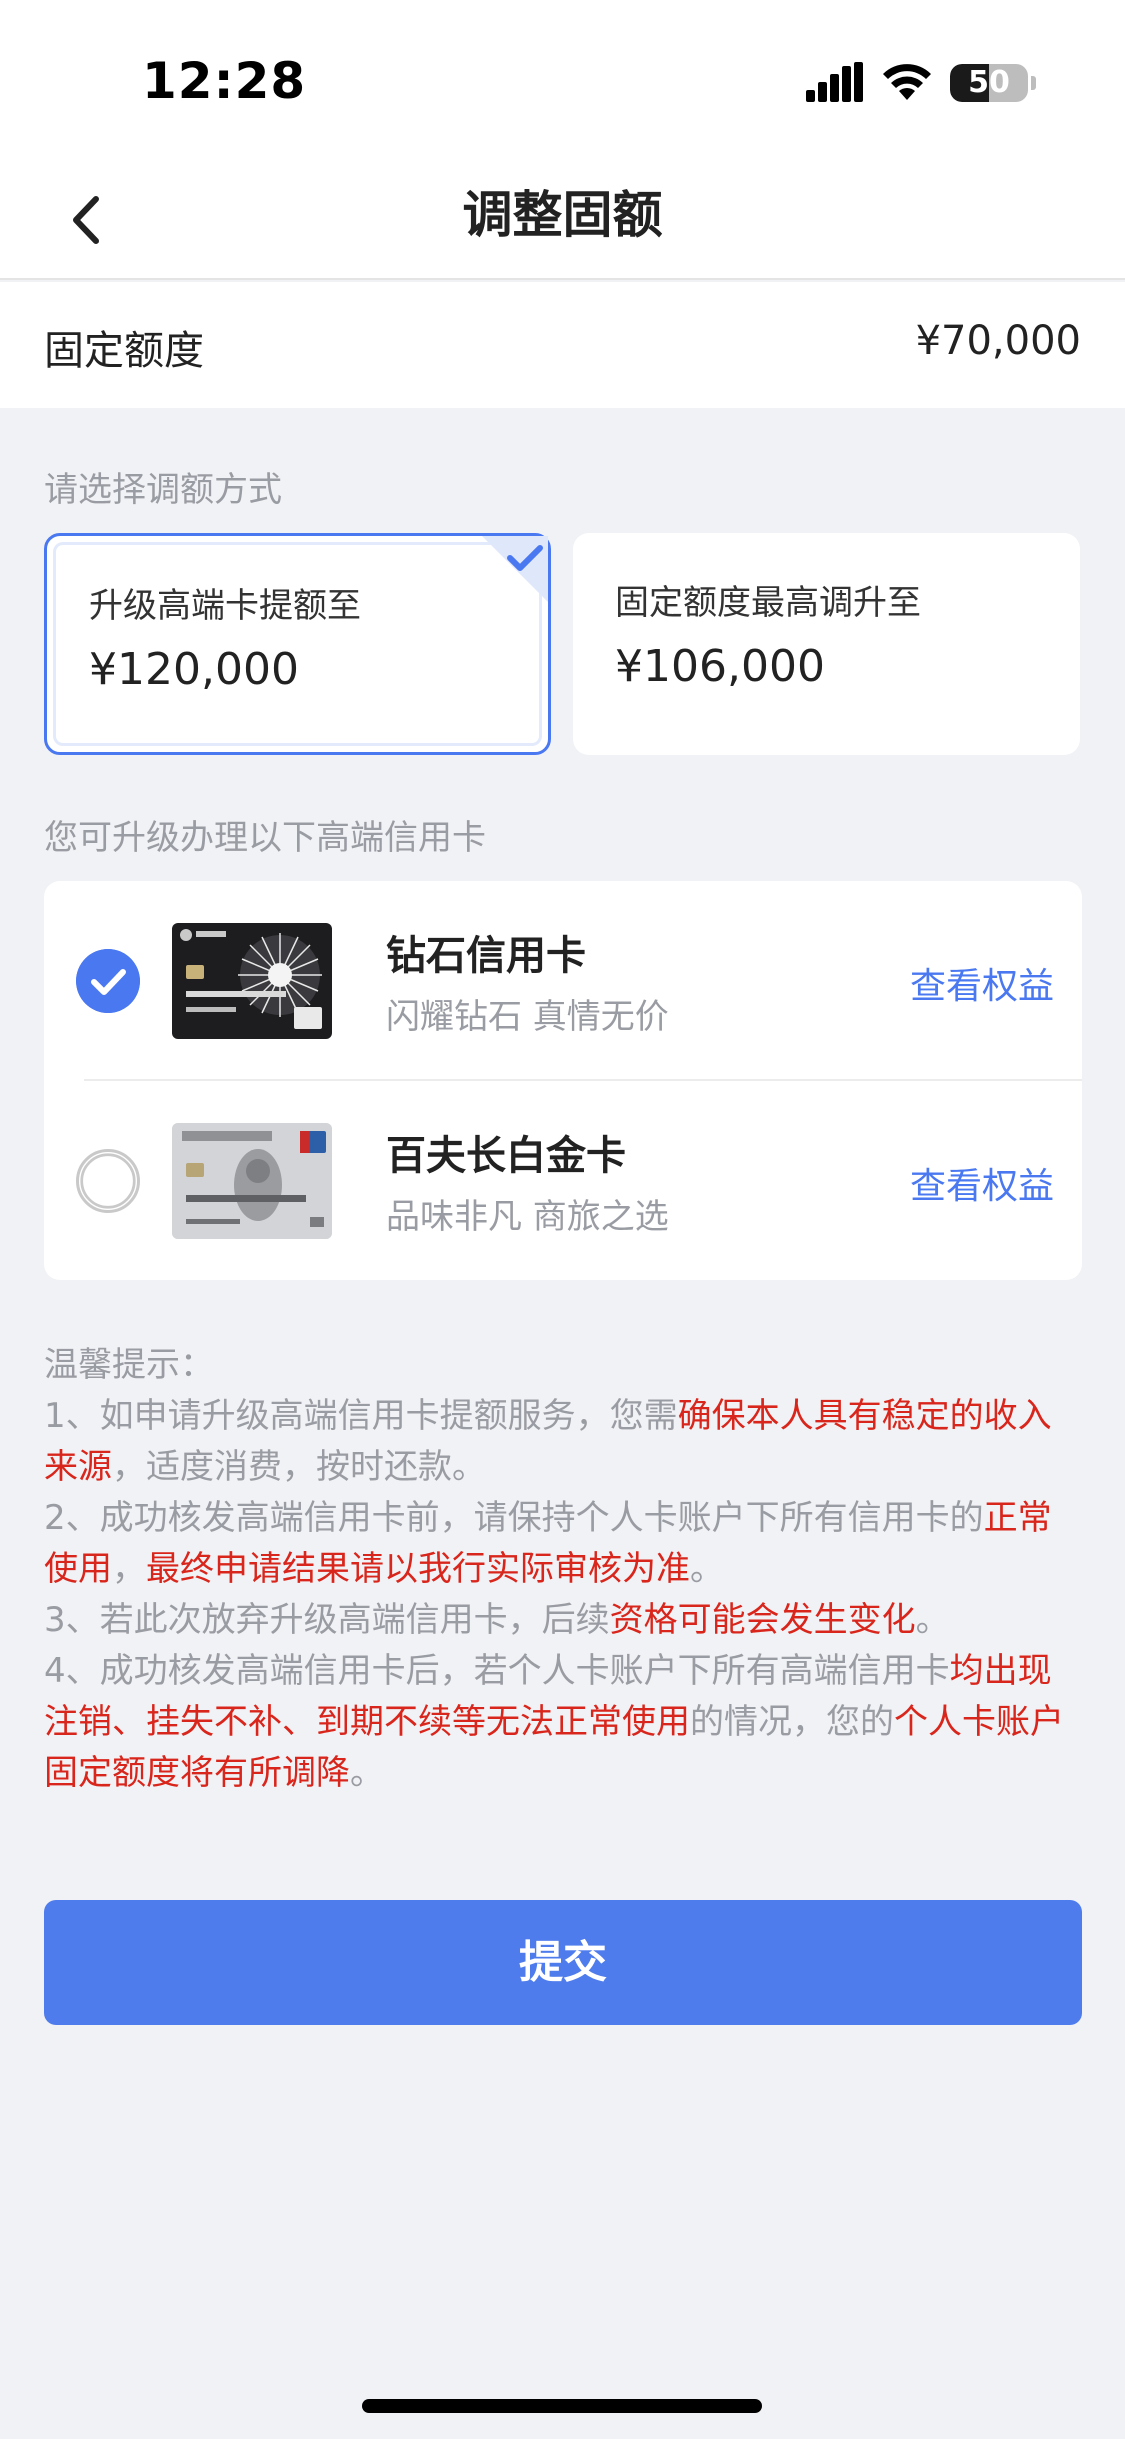  What do you see at coordinates (506, 1156) in the screenshot?
I see `card-name: 百夫长白金卡` at bounding box center [506, 1156].